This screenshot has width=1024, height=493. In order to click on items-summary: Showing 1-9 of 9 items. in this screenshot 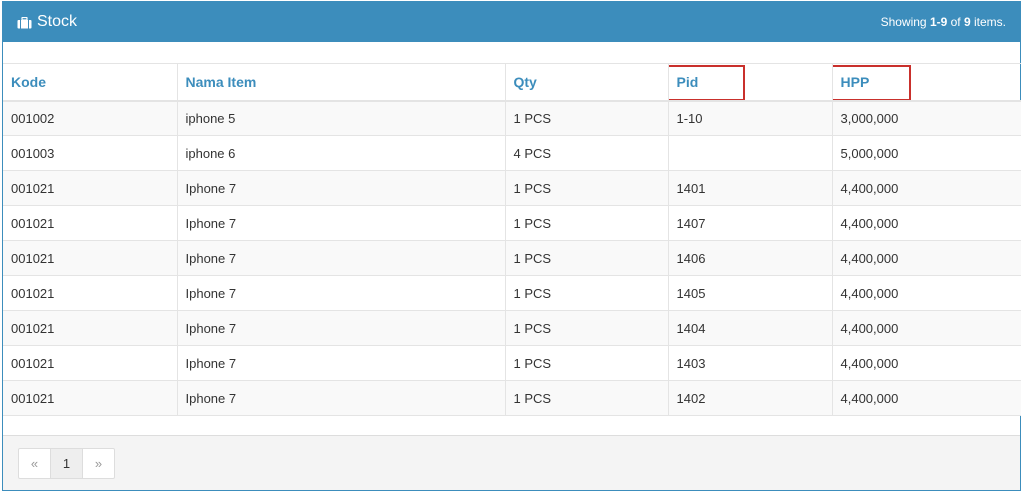, I will do `click(943, 22)`.